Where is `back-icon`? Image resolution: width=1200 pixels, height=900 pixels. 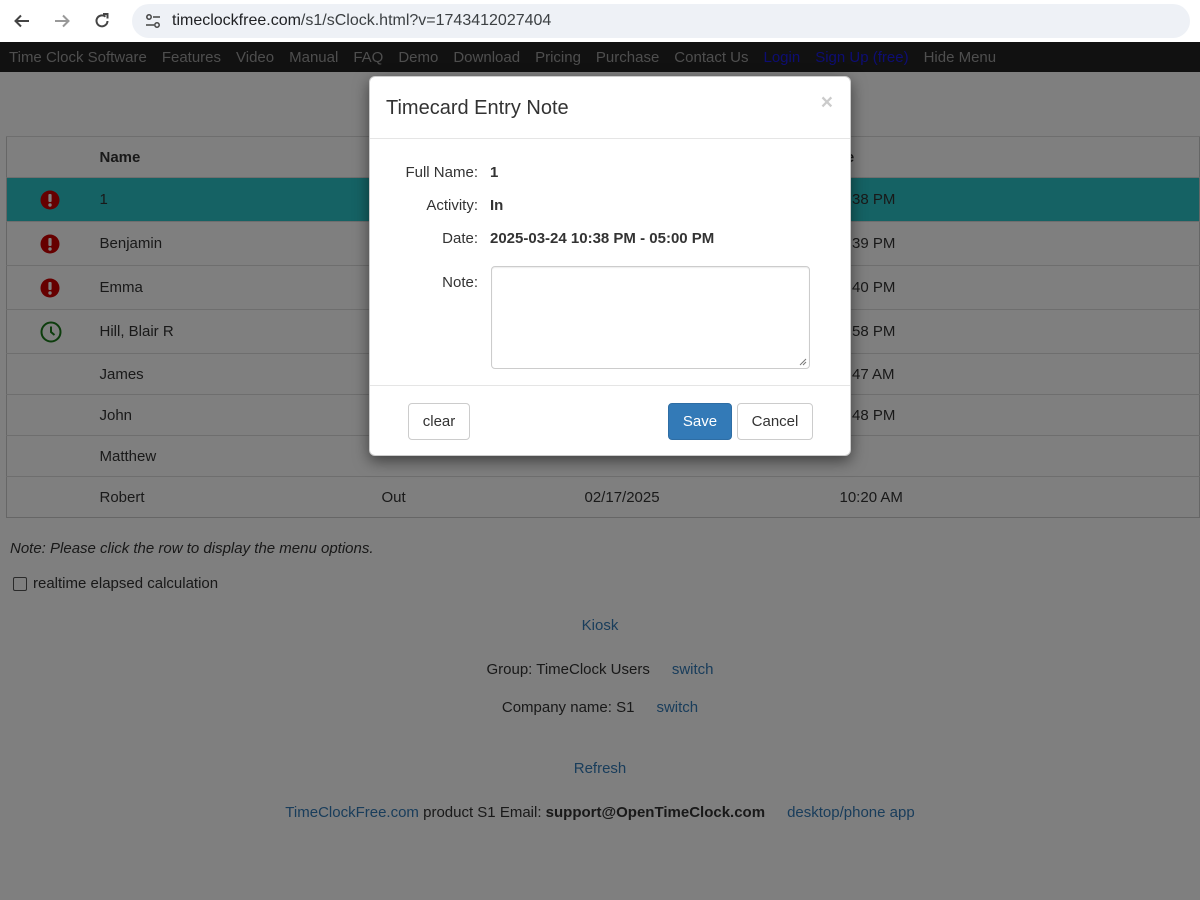 back-icon is located at coordinates (22, 21).